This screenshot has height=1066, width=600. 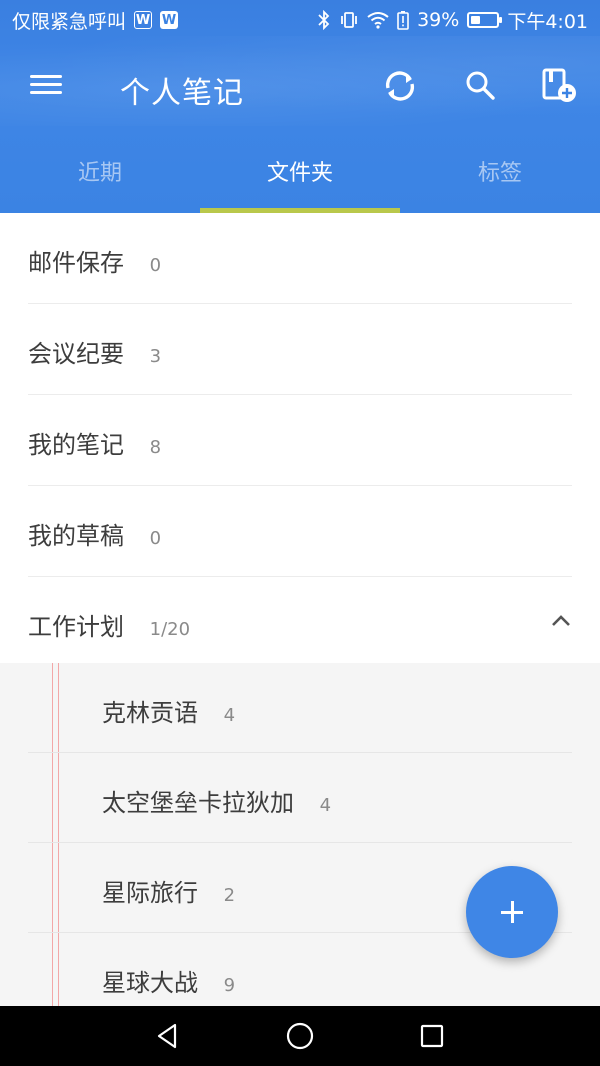 I want to click on folder-item-my-notes: 我的笔记 8, so click(x=300, y=440).